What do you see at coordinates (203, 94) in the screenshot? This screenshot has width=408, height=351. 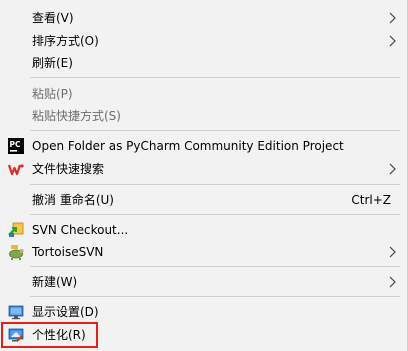 I see `menu-item-paste: 粘贴(P)` at bounding box center [203, 94].